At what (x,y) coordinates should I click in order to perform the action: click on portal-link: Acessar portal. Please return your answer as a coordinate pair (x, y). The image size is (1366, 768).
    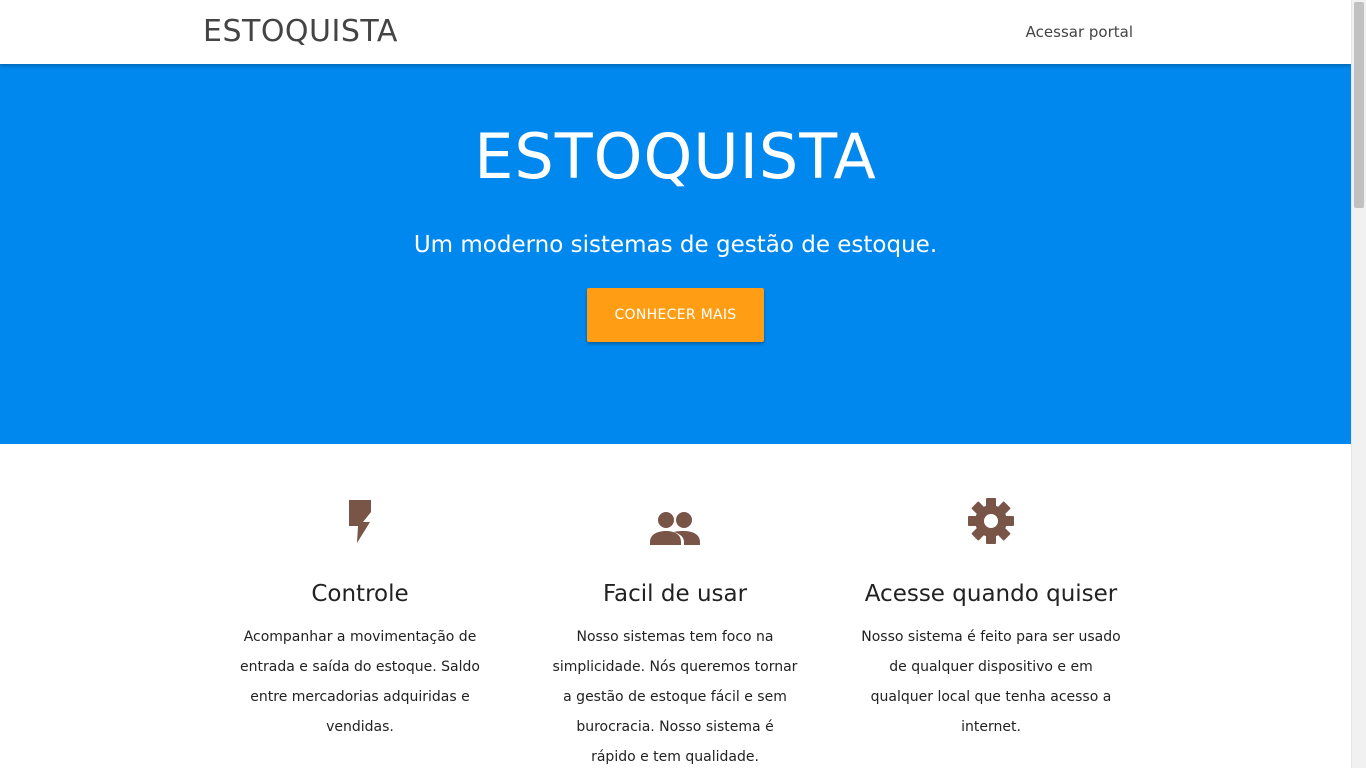
    Looking at the image, I should click on (1079, 32).